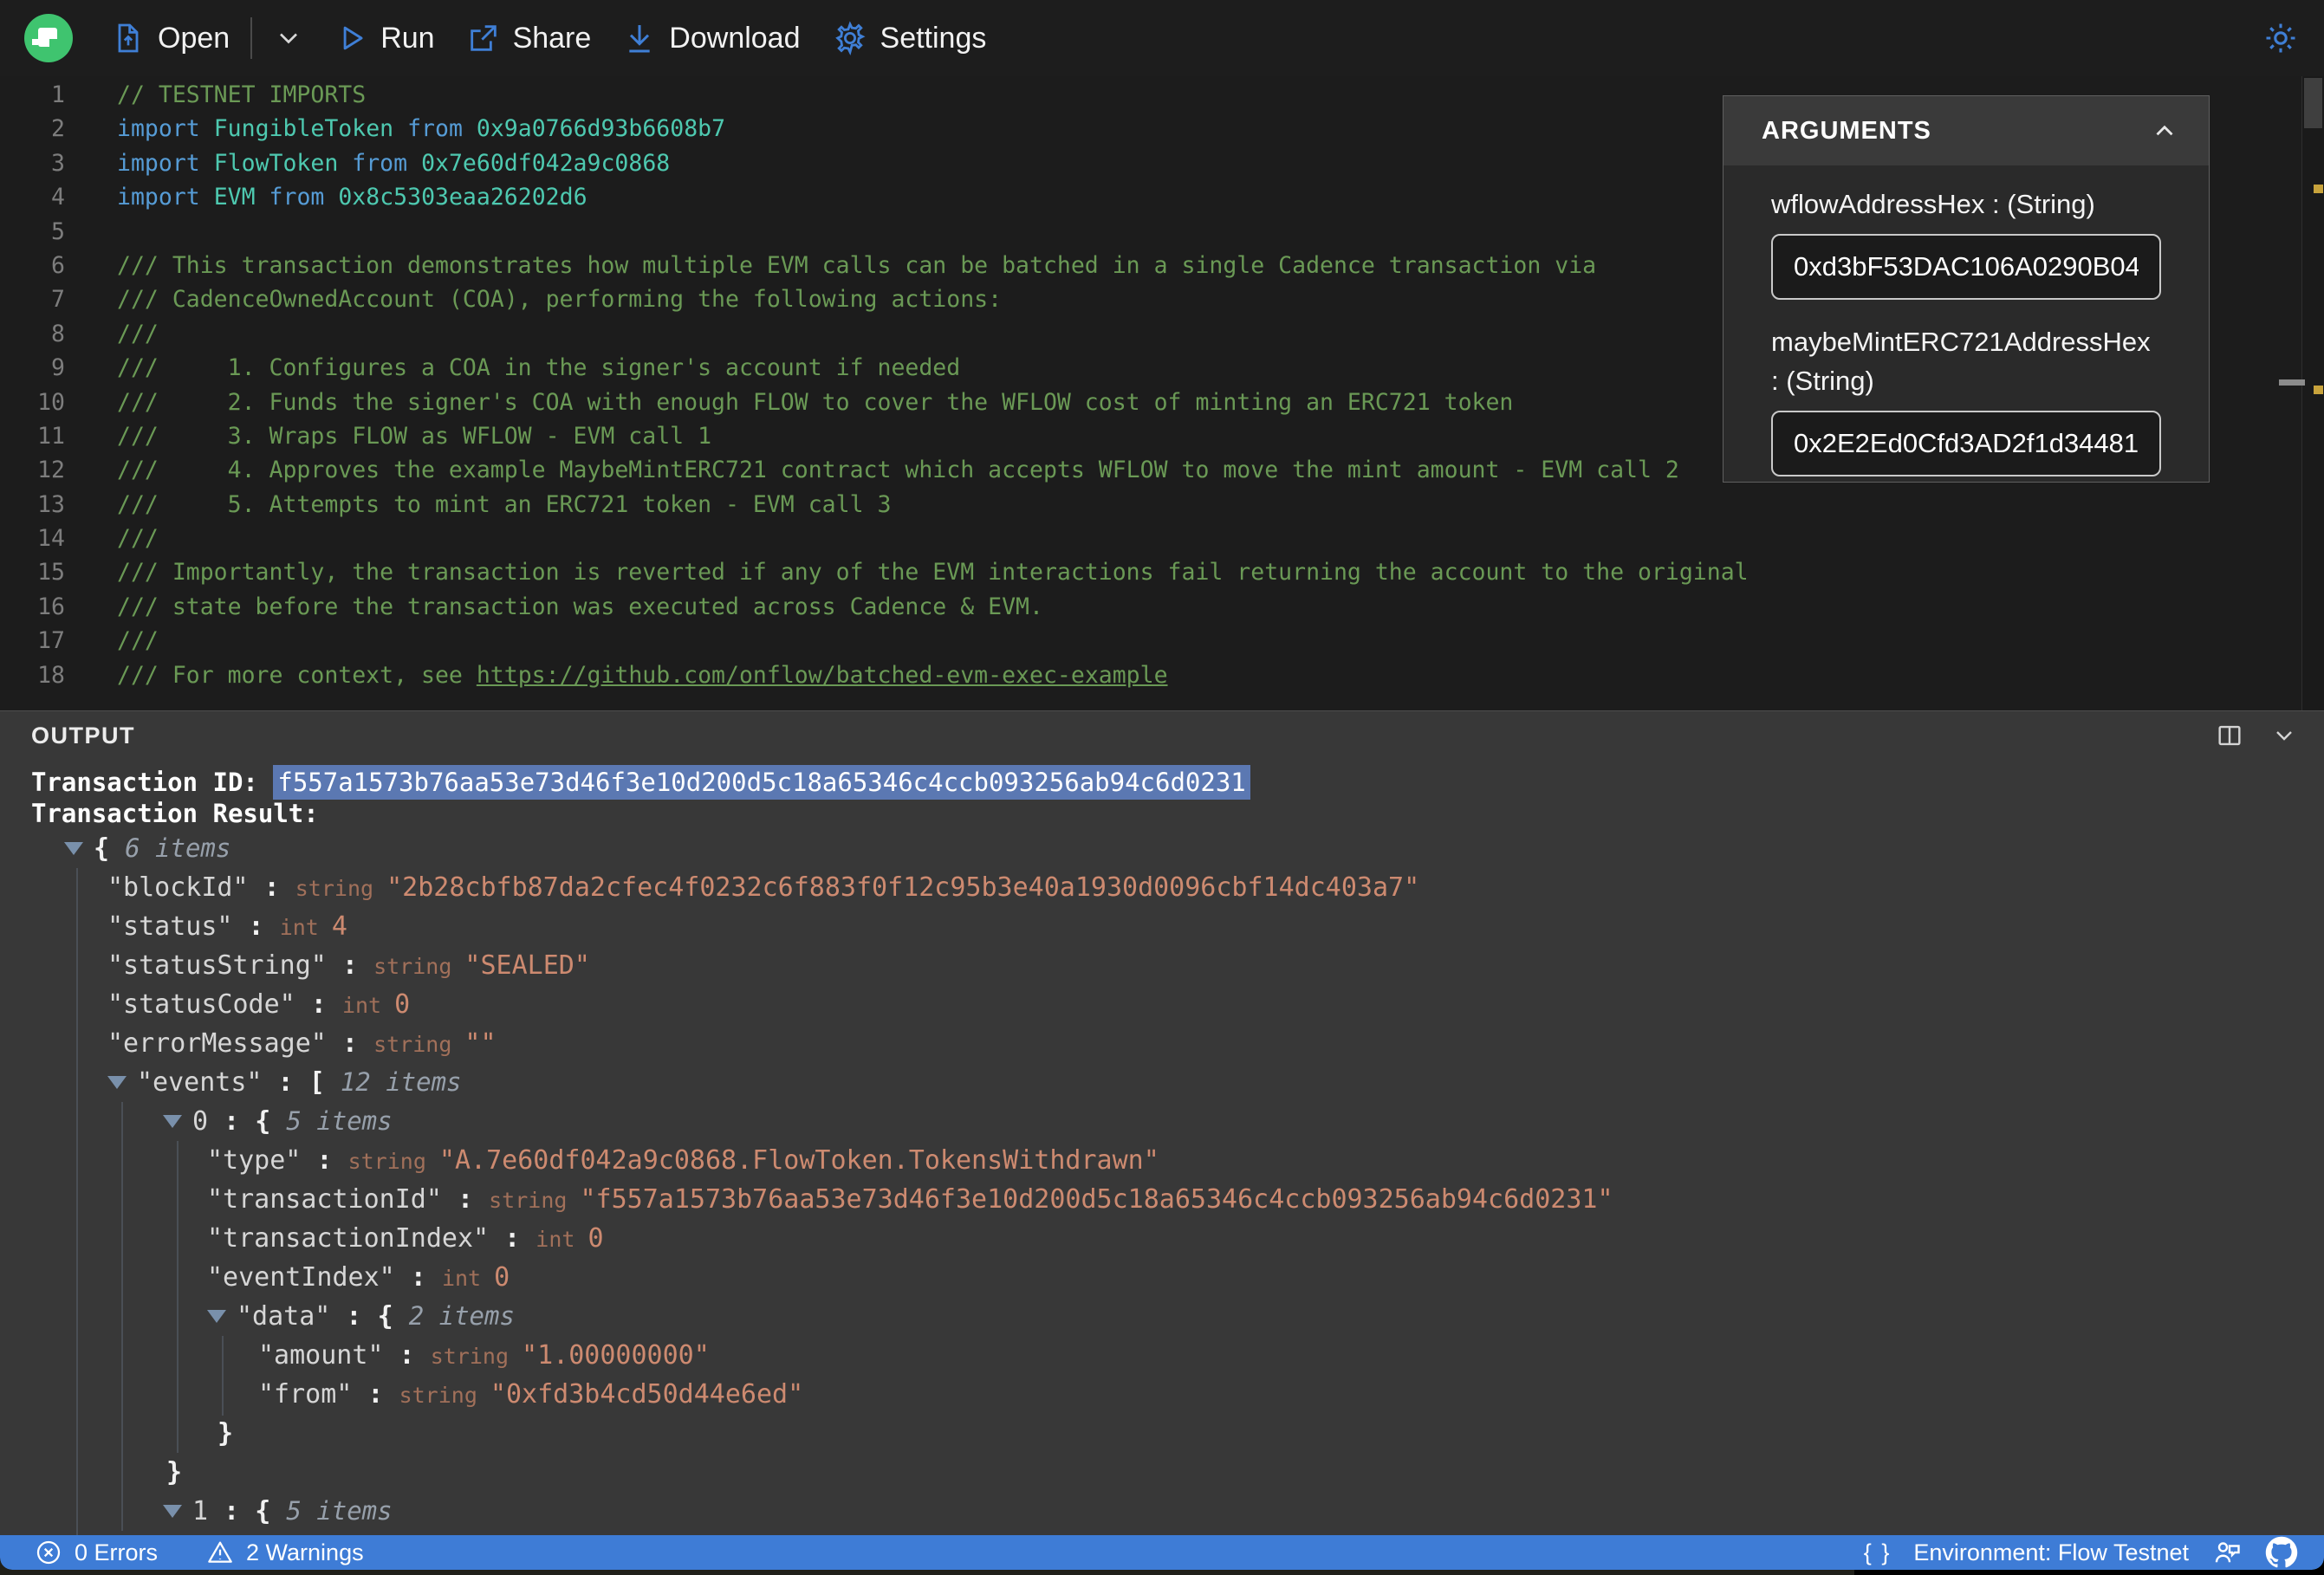 The height and width of the screenshot is (1575, 2324). I want to click on line-number: 10, so click(51, 402).